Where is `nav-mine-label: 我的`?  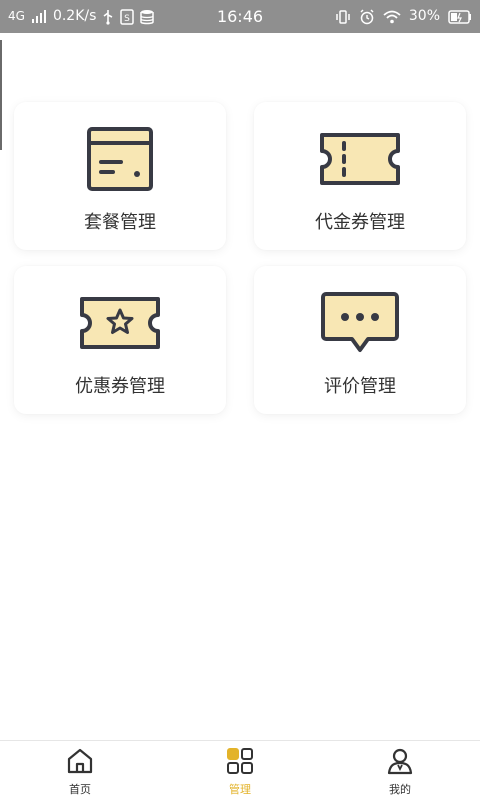 nav-mine-label: 我的 is located at coordinates (400, 789).